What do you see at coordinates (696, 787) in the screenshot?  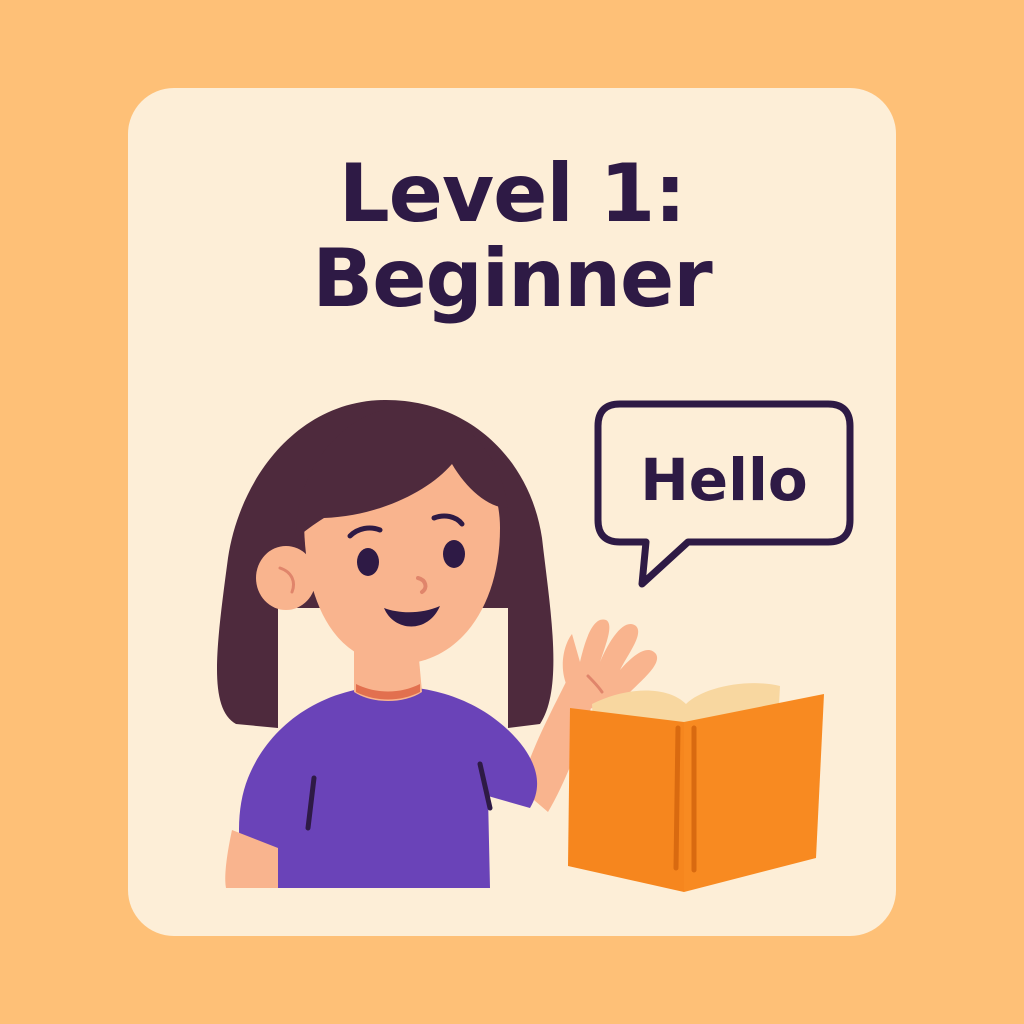 I see `open-book-icon` at bounding box center [696, 787].